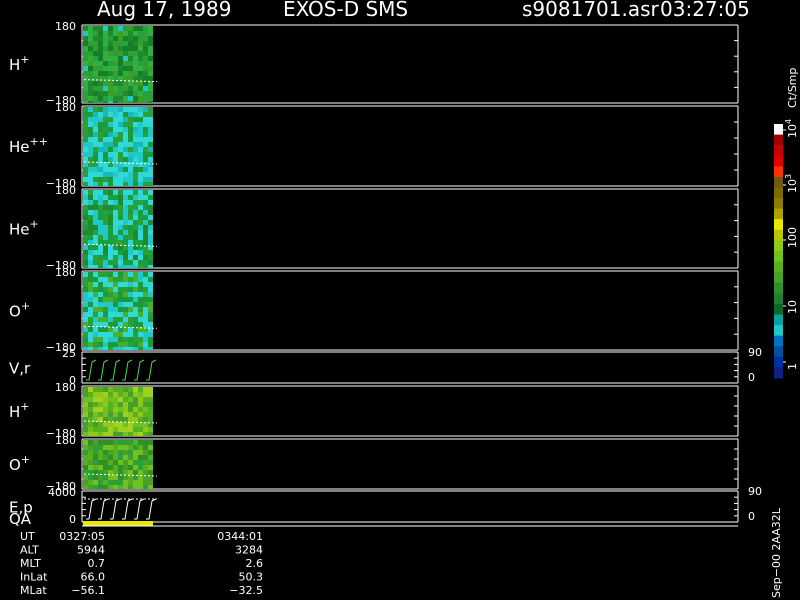  Describe the element at coordinates (751, 377) in the screenshot. I see `right-tick-min: 0` at that location.